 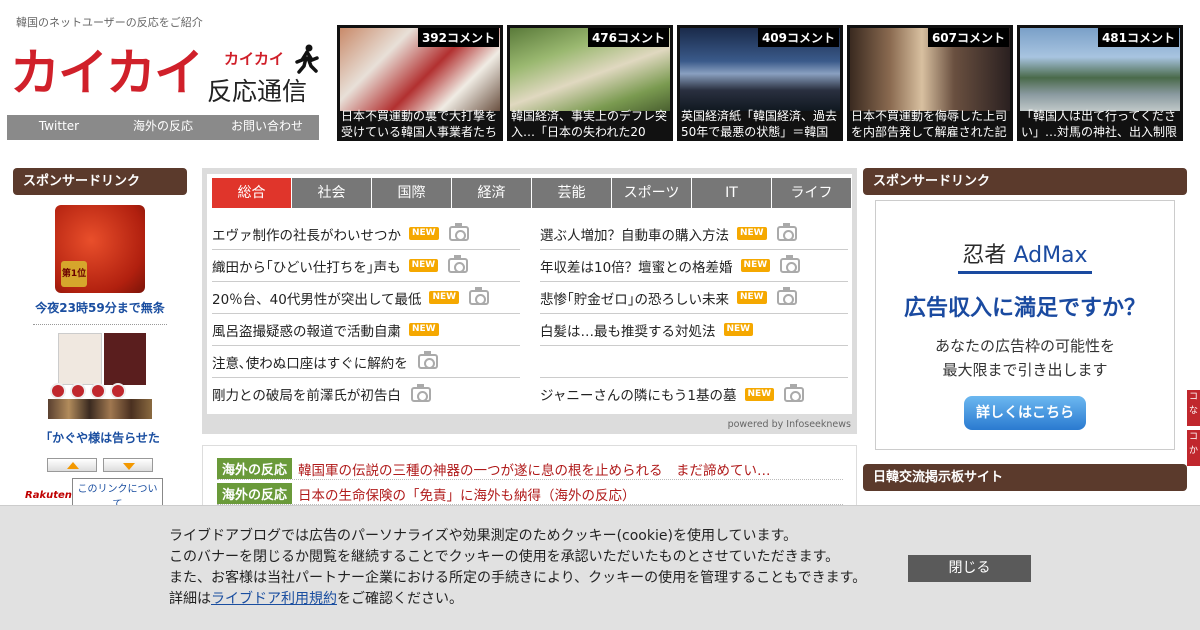 What do you see at coordinates (759, 124) in the screenshot?
I see `article-caption: 英国経済紙「韓国経済、過去50年で最悪の状態」＝韓国` at bounding box center [759, 124].